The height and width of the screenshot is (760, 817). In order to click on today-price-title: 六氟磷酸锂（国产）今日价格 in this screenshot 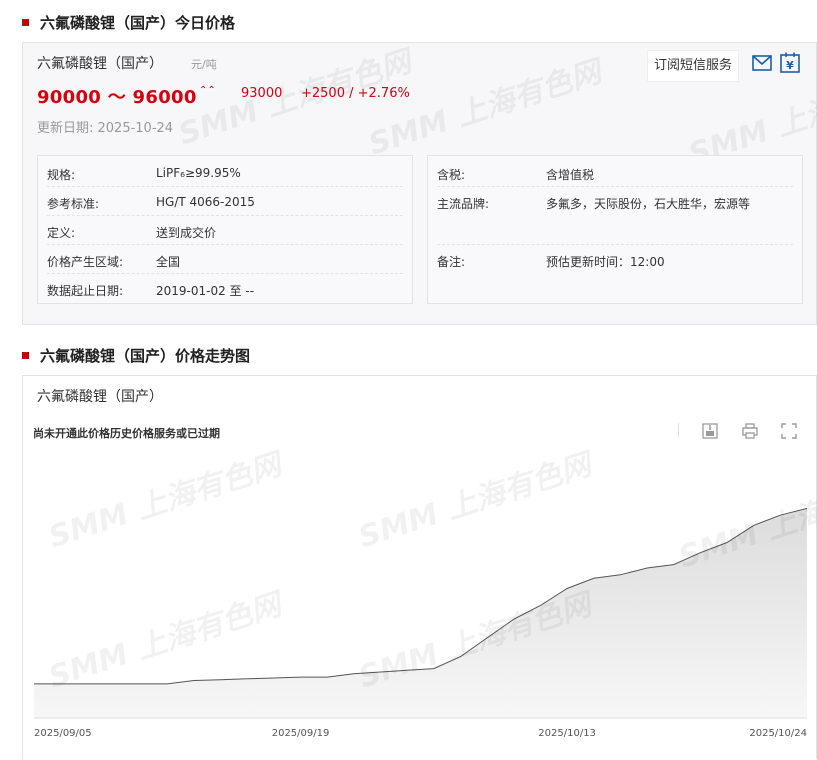, I will do `click(138, 23)`.